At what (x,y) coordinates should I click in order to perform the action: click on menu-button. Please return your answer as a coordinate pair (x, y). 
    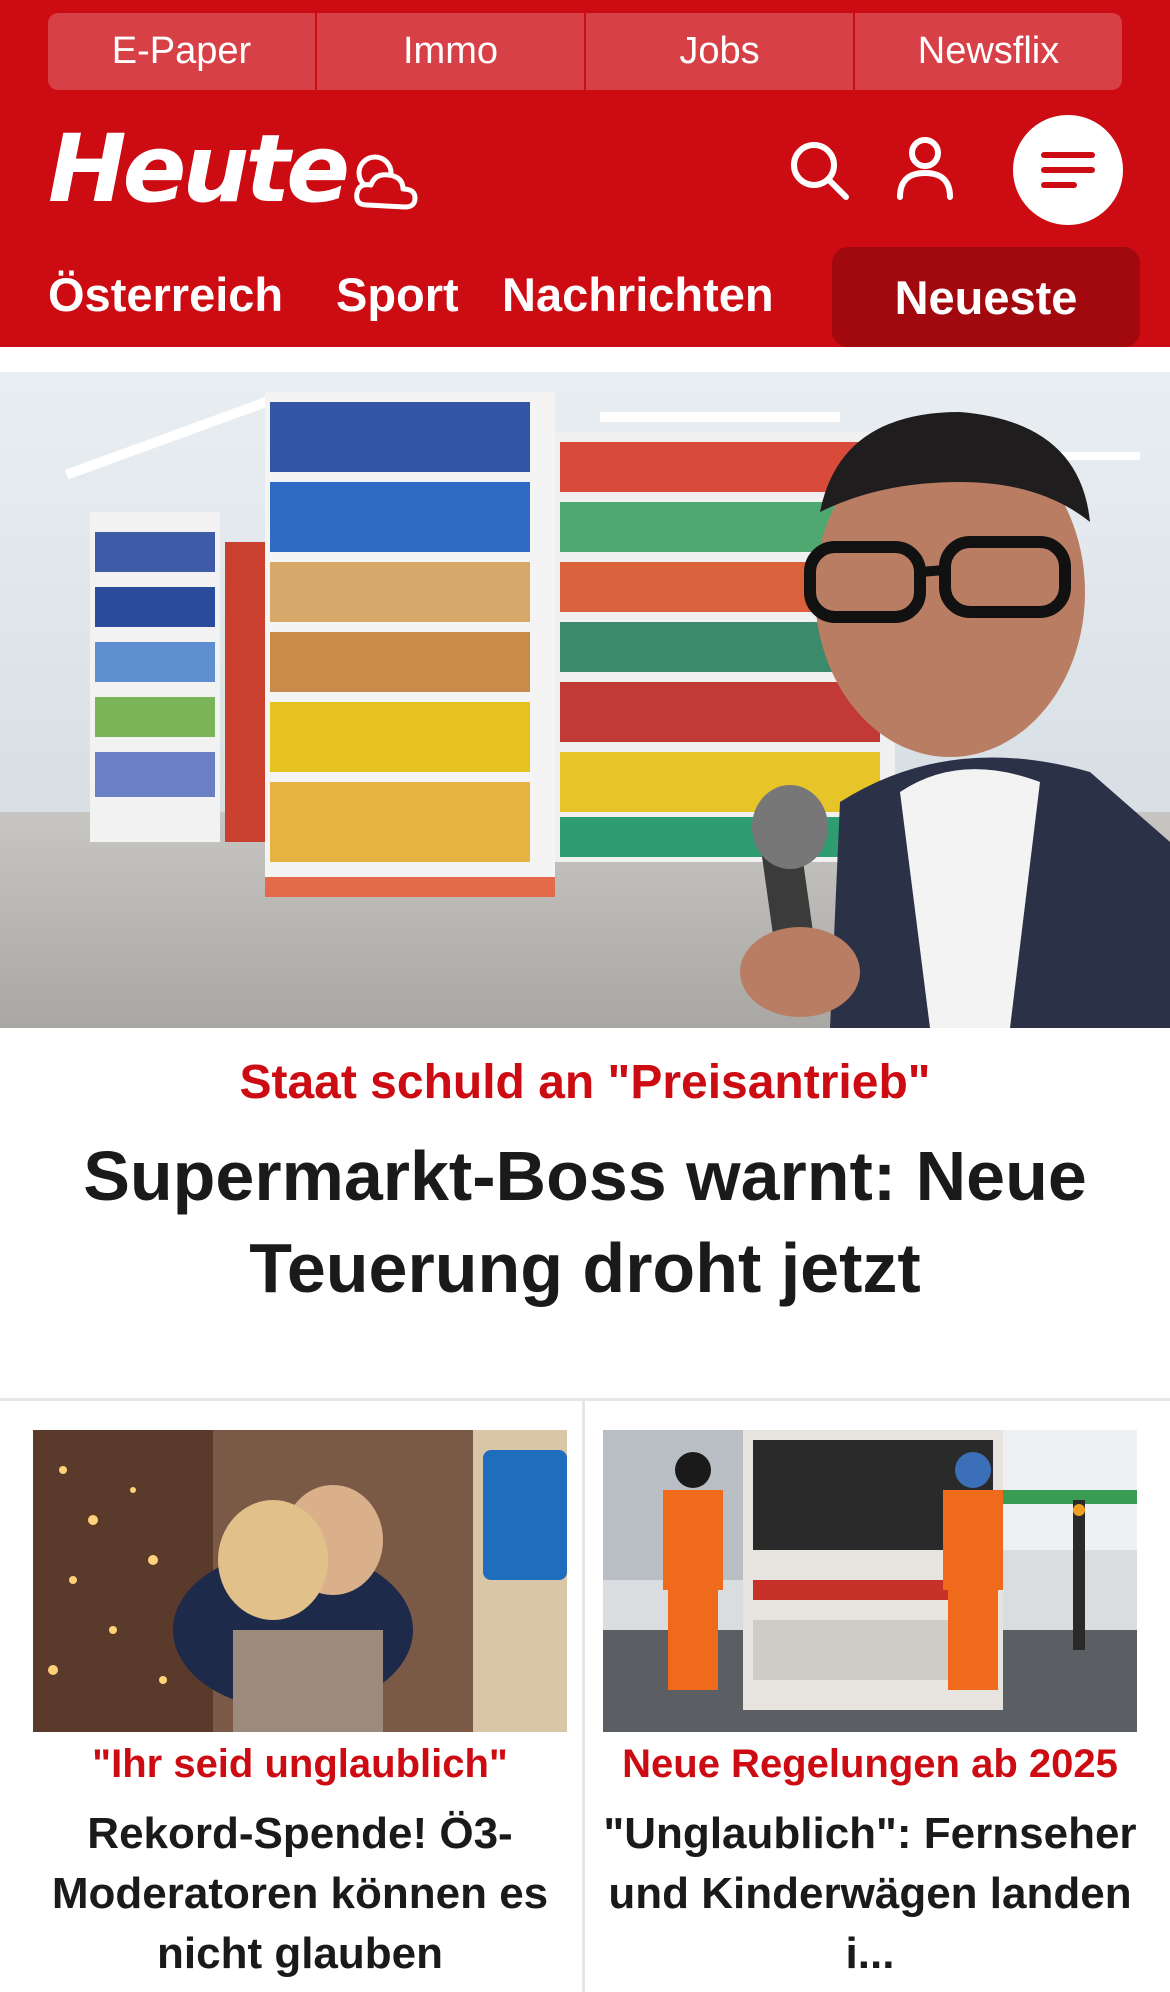
    Looking at the image, I should click on (1068, 170).